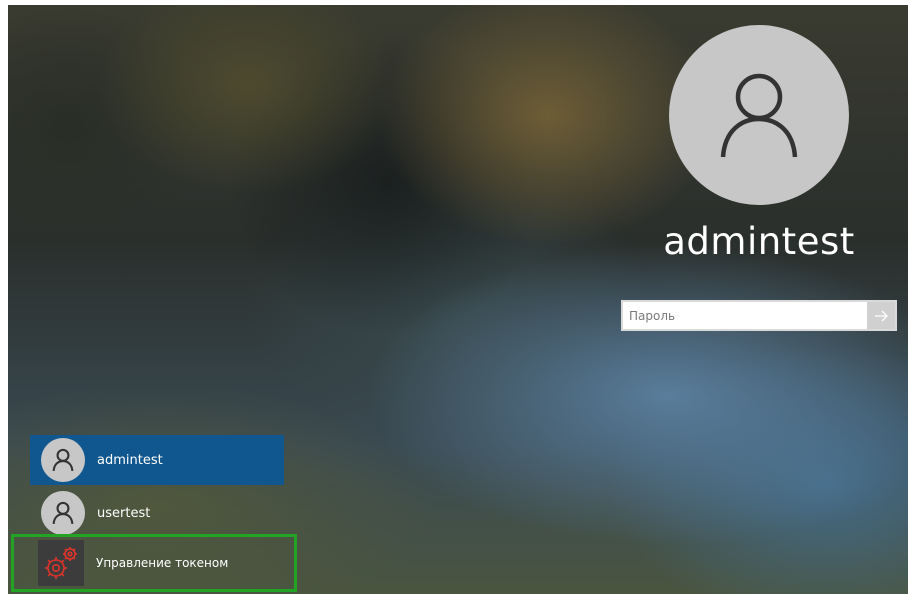 The height and width of the screenshot is (594, 908). I want to click on selected-user-avatar, so click(759, 115).